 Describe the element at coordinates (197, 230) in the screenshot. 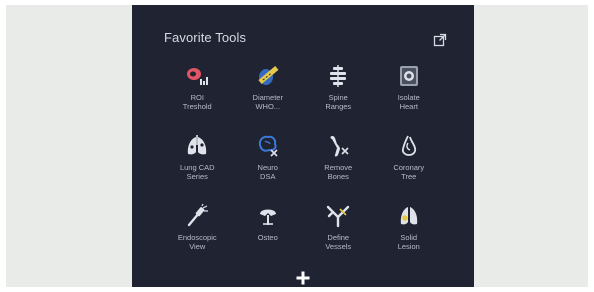

I see `tool-endoscopic-view: Endoscopic View` at that location.